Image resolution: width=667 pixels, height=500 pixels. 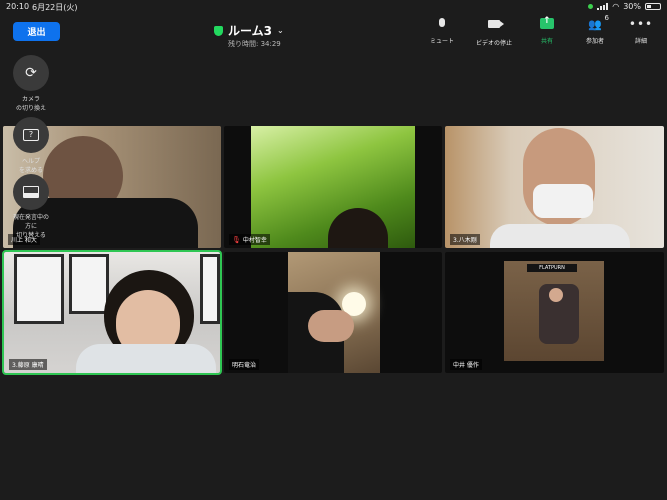 I want to click on video-tile-nakai: FLATPURN 中井 優作, so click(x=554, y=312).